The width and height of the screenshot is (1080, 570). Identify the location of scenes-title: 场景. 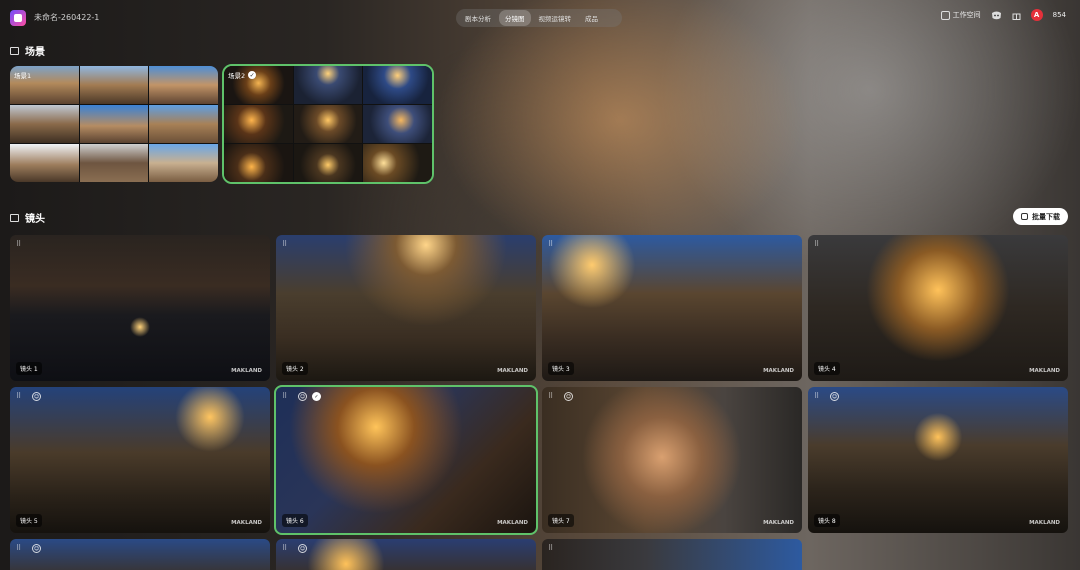
(35, 52).